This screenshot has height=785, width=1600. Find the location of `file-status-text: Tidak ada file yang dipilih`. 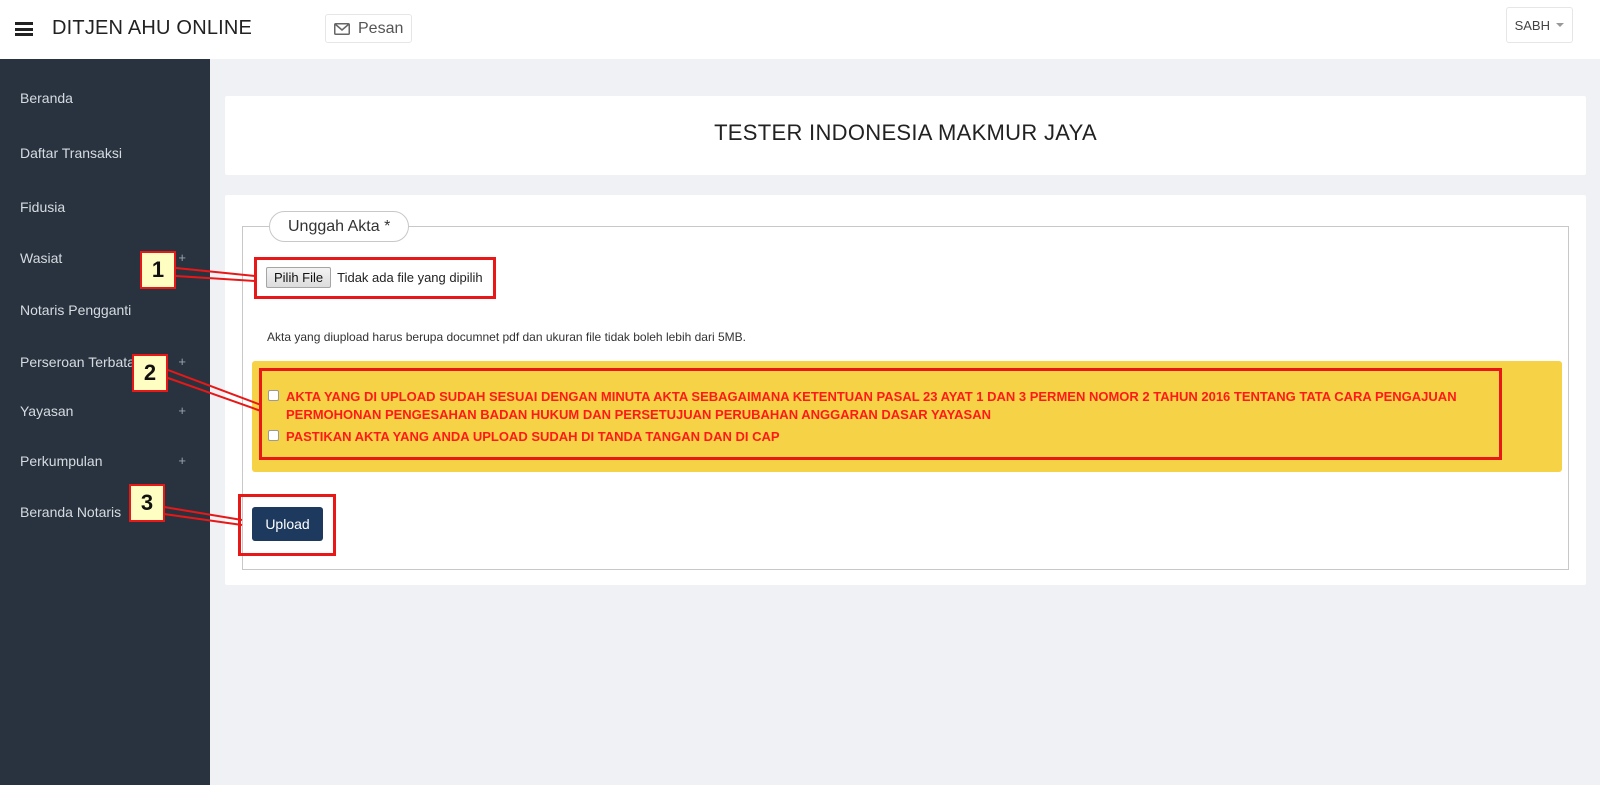

file-status-text: Tidak ada file yang dipilih is located at coordinates (410, 277).